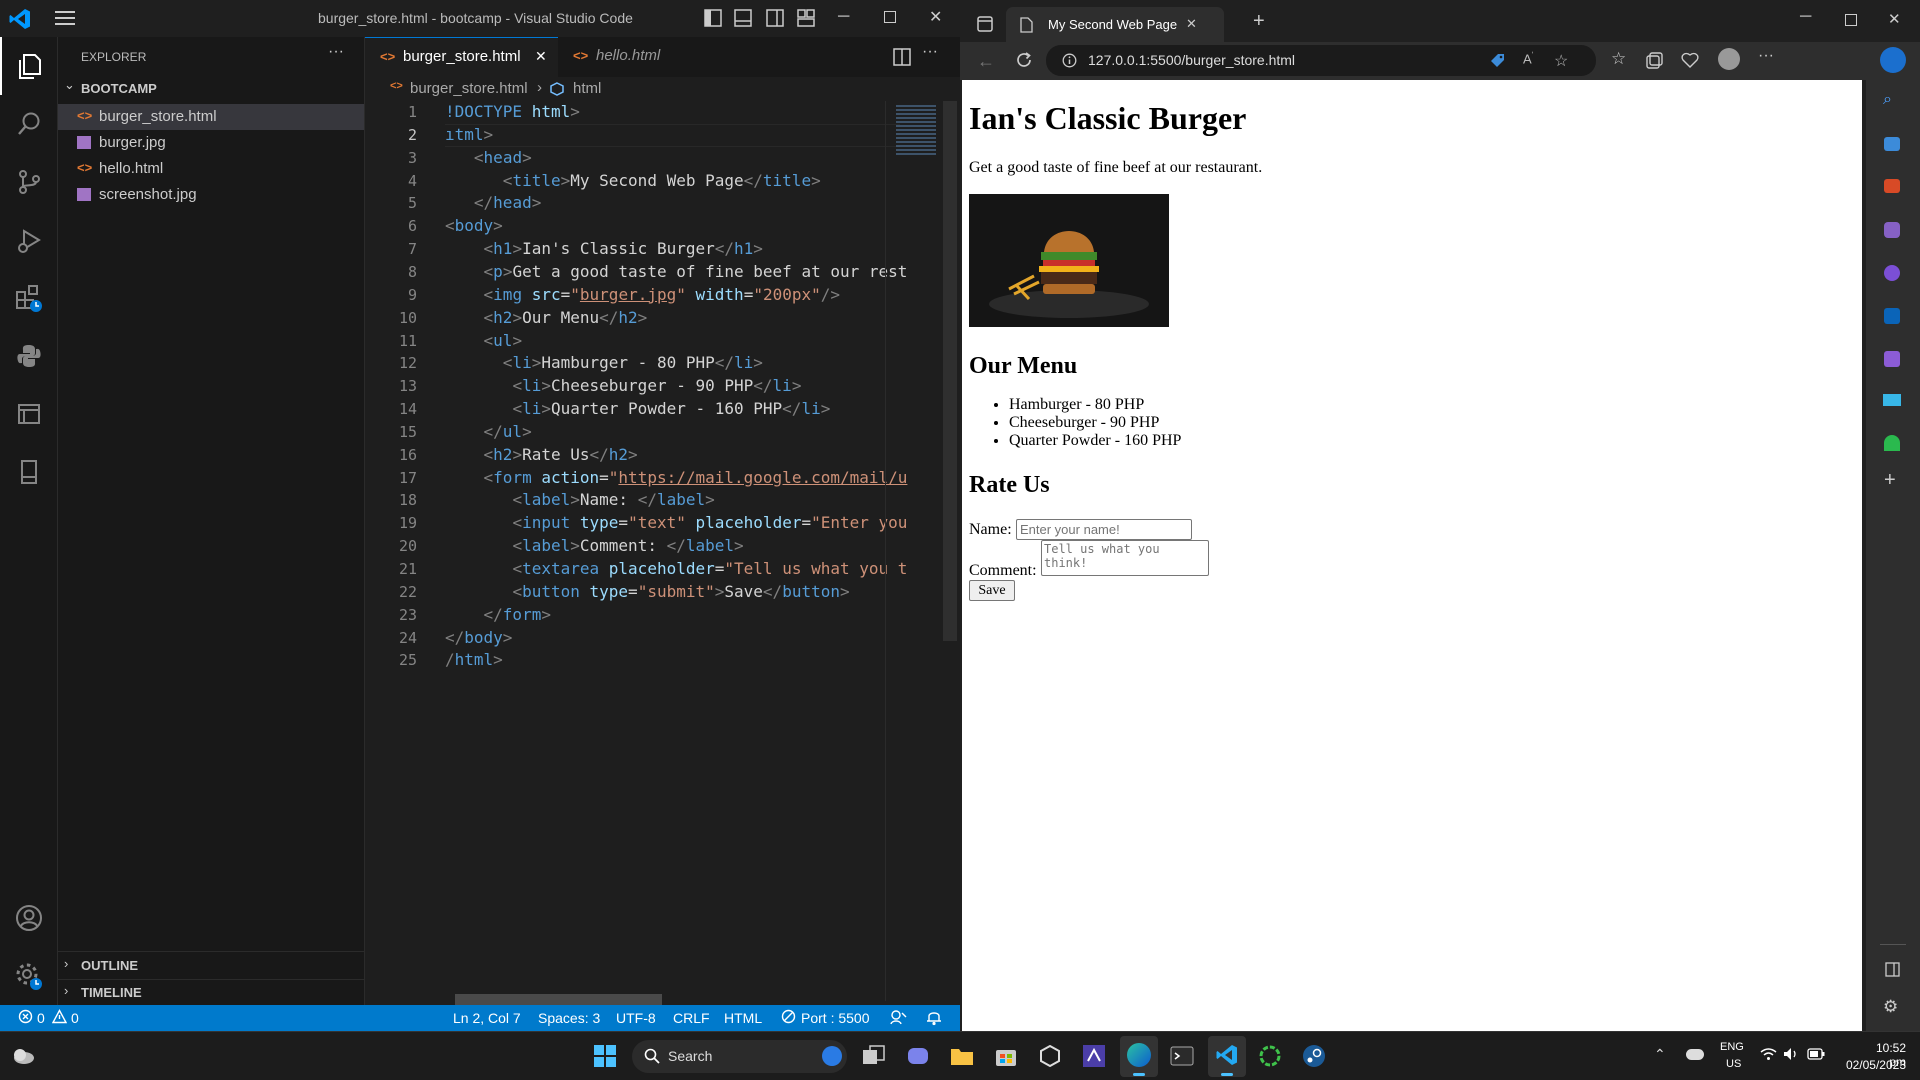  I want to click on sidebar-tools-icon, so click(1892, 186).